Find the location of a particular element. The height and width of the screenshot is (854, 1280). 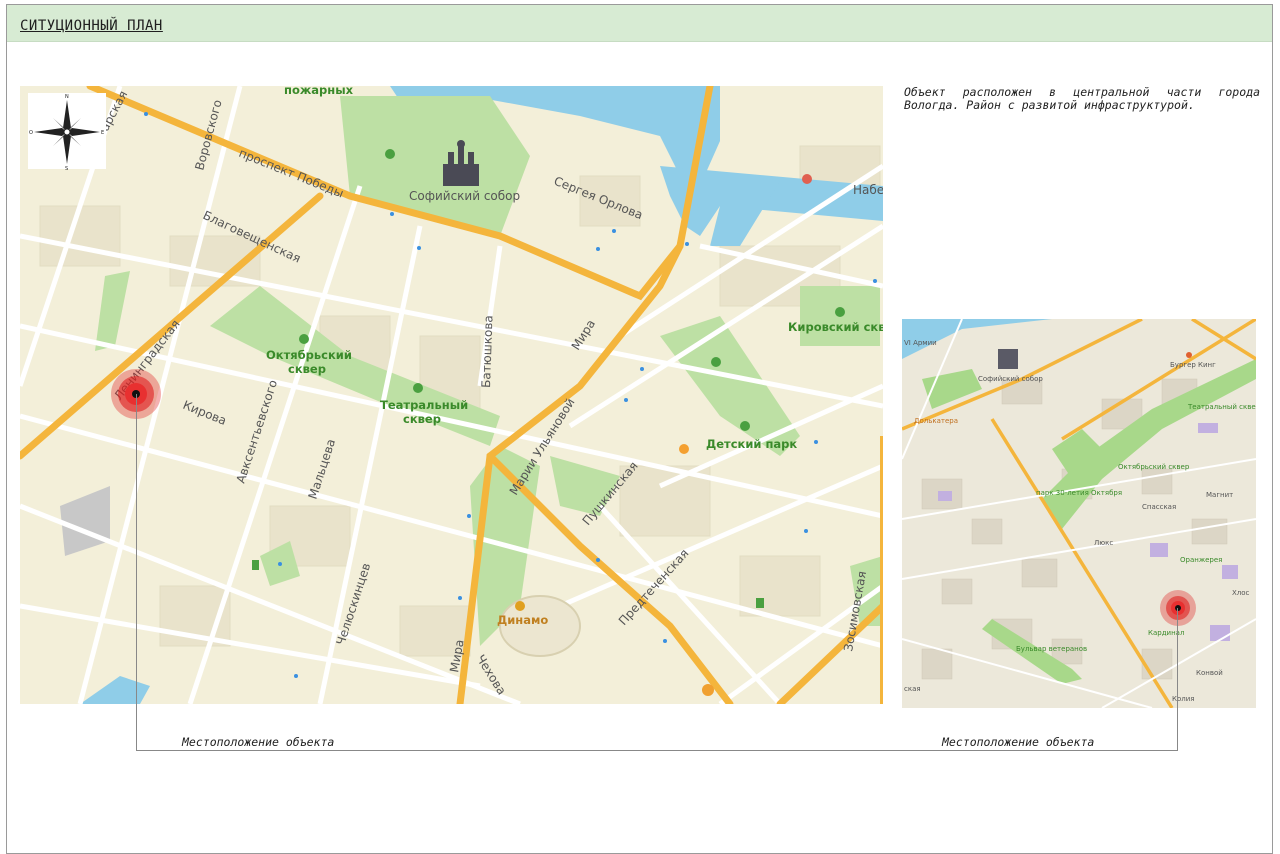

mini-label-sofia: Софийский собор is located at coordinates (1010, 379).